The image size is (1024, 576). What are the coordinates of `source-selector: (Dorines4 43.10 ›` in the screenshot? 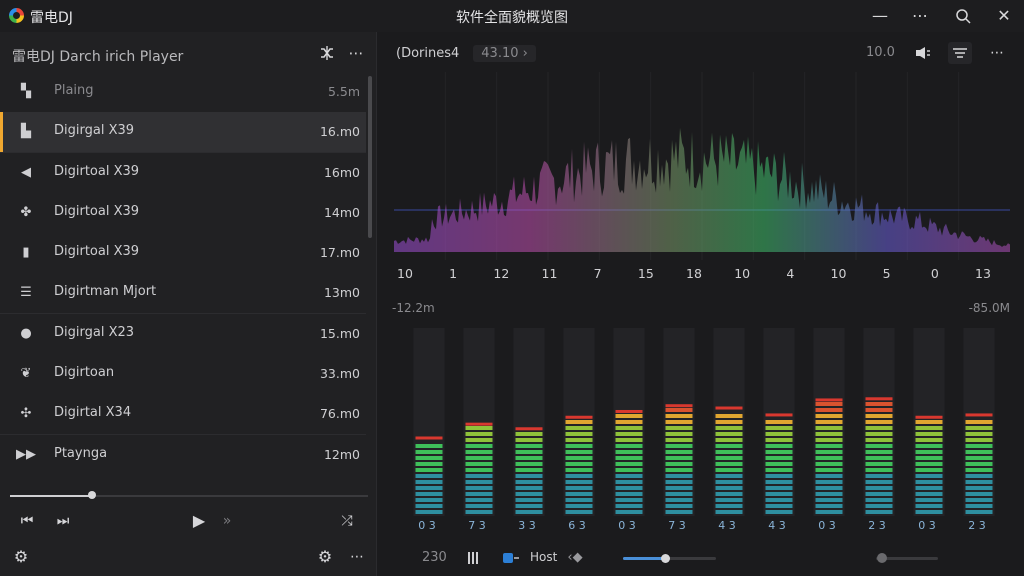 It's located at (466, 53).